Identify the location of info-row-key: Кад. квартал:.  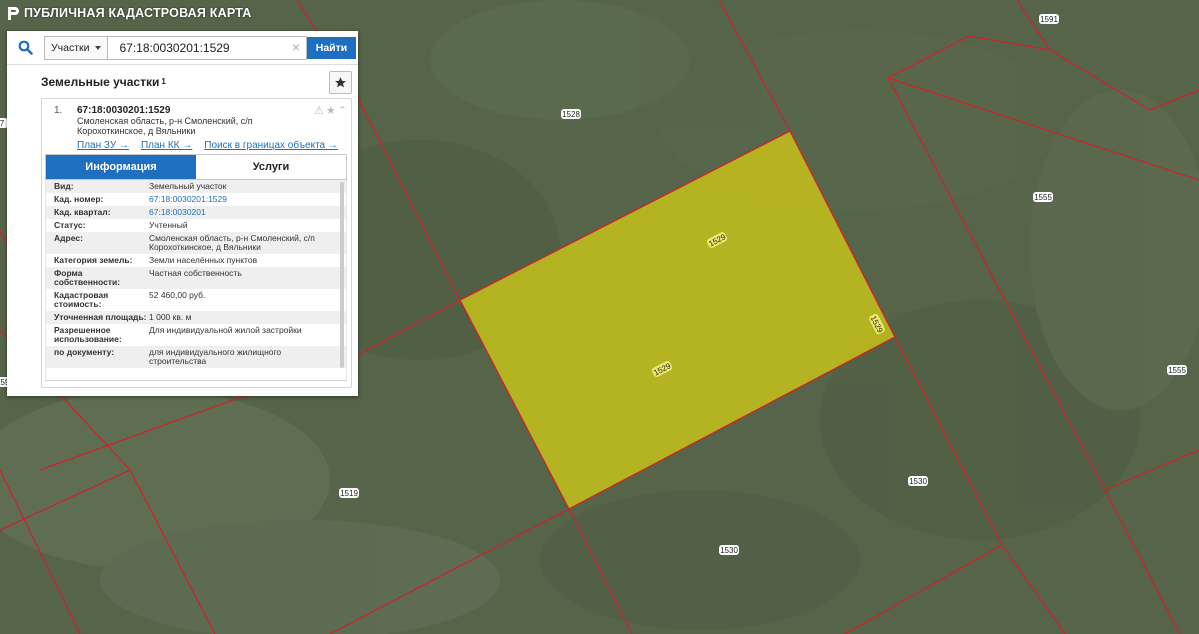
(82, 212).